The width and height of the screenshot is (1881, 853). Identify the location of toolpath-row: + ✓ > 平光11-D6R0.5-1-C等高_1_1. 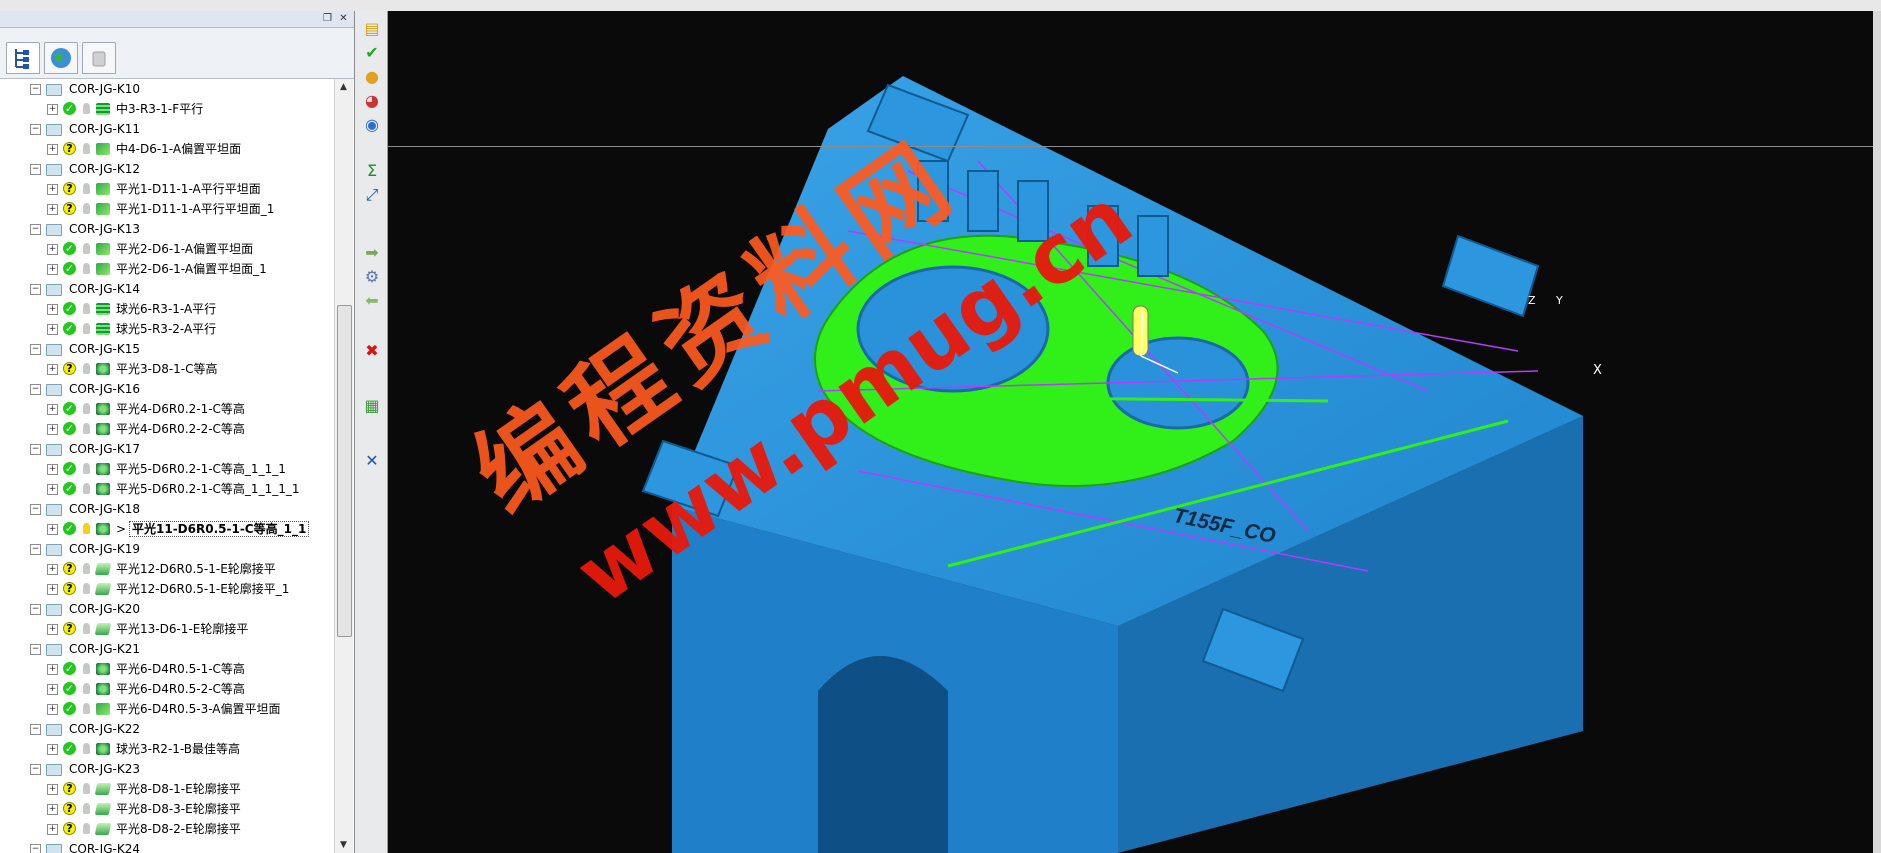
(166, 529).